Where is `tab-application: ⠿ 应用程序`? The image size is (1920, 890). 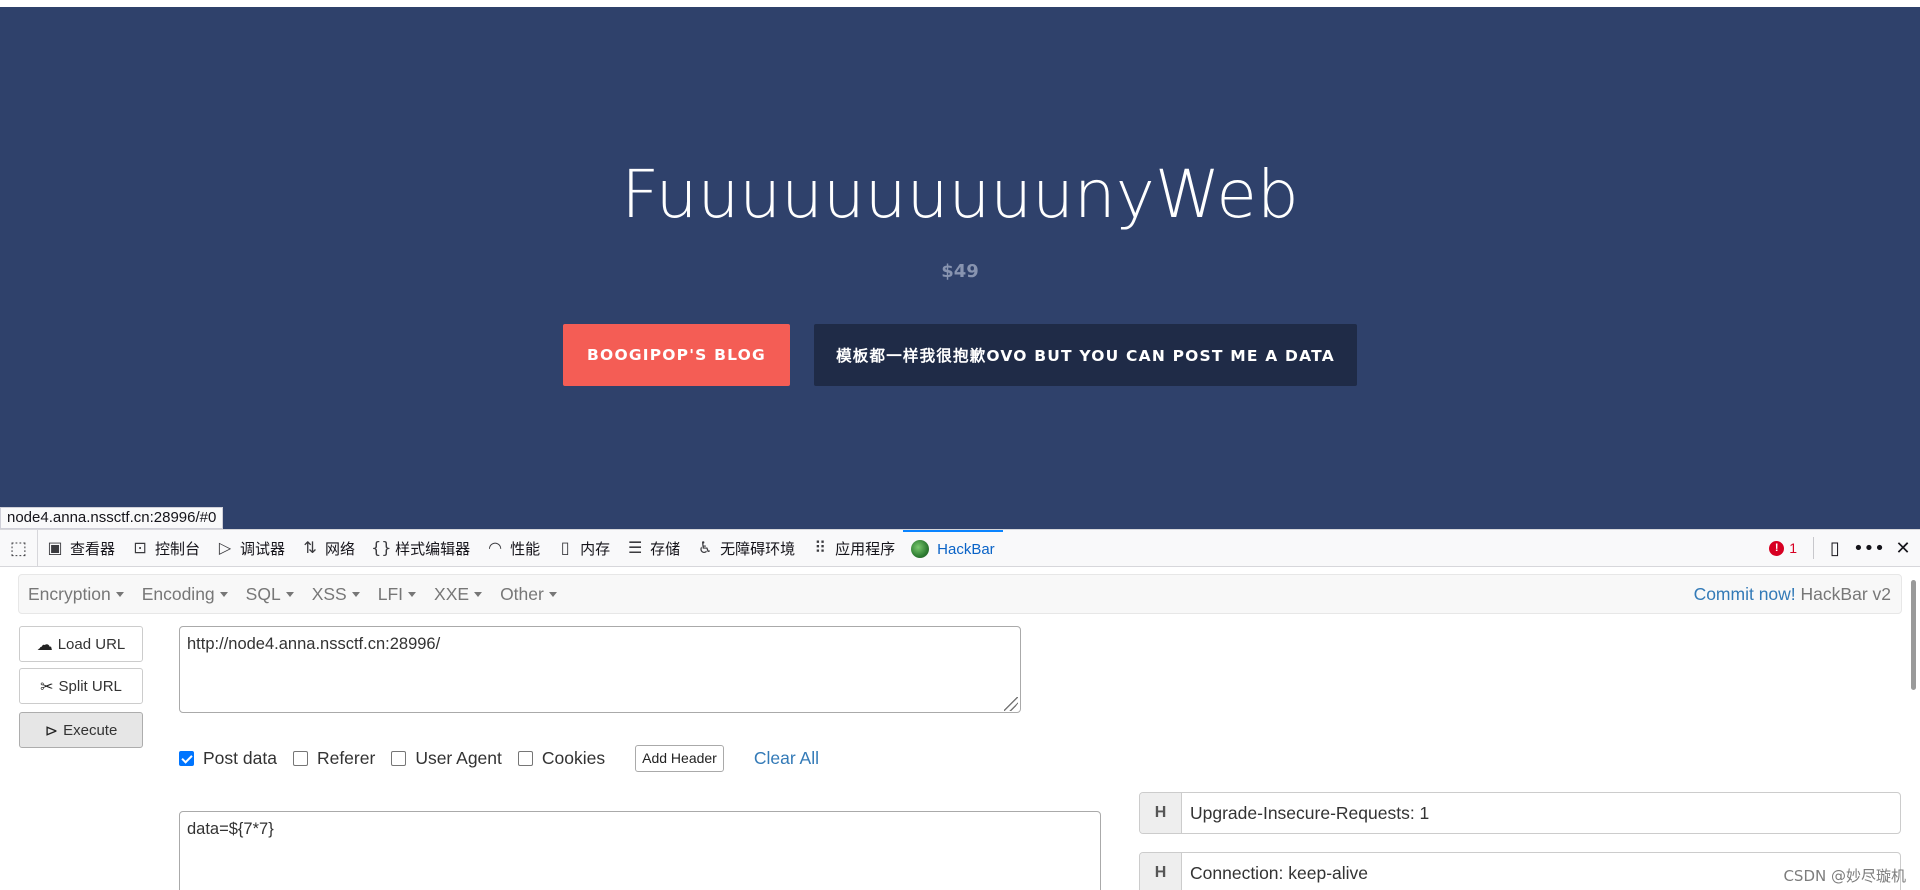 tab-application: ⠿ 应用程序 is located at coordinates (853, 548).